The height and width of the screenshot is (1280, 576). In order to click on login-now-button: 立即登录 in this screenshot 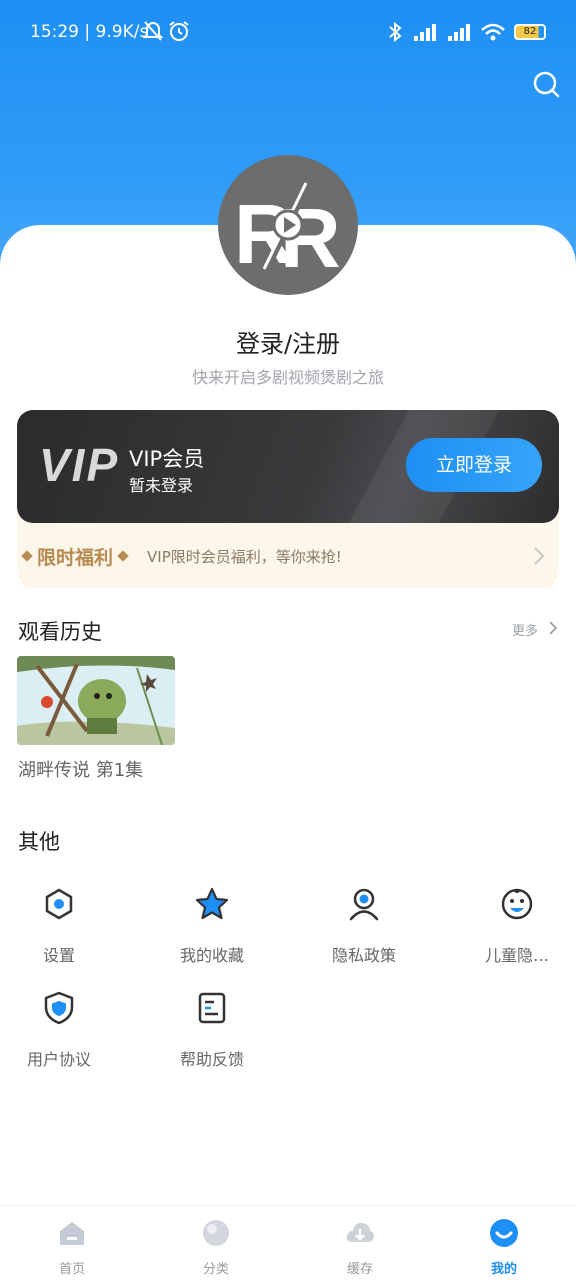, I will do `click(474, 465)`.